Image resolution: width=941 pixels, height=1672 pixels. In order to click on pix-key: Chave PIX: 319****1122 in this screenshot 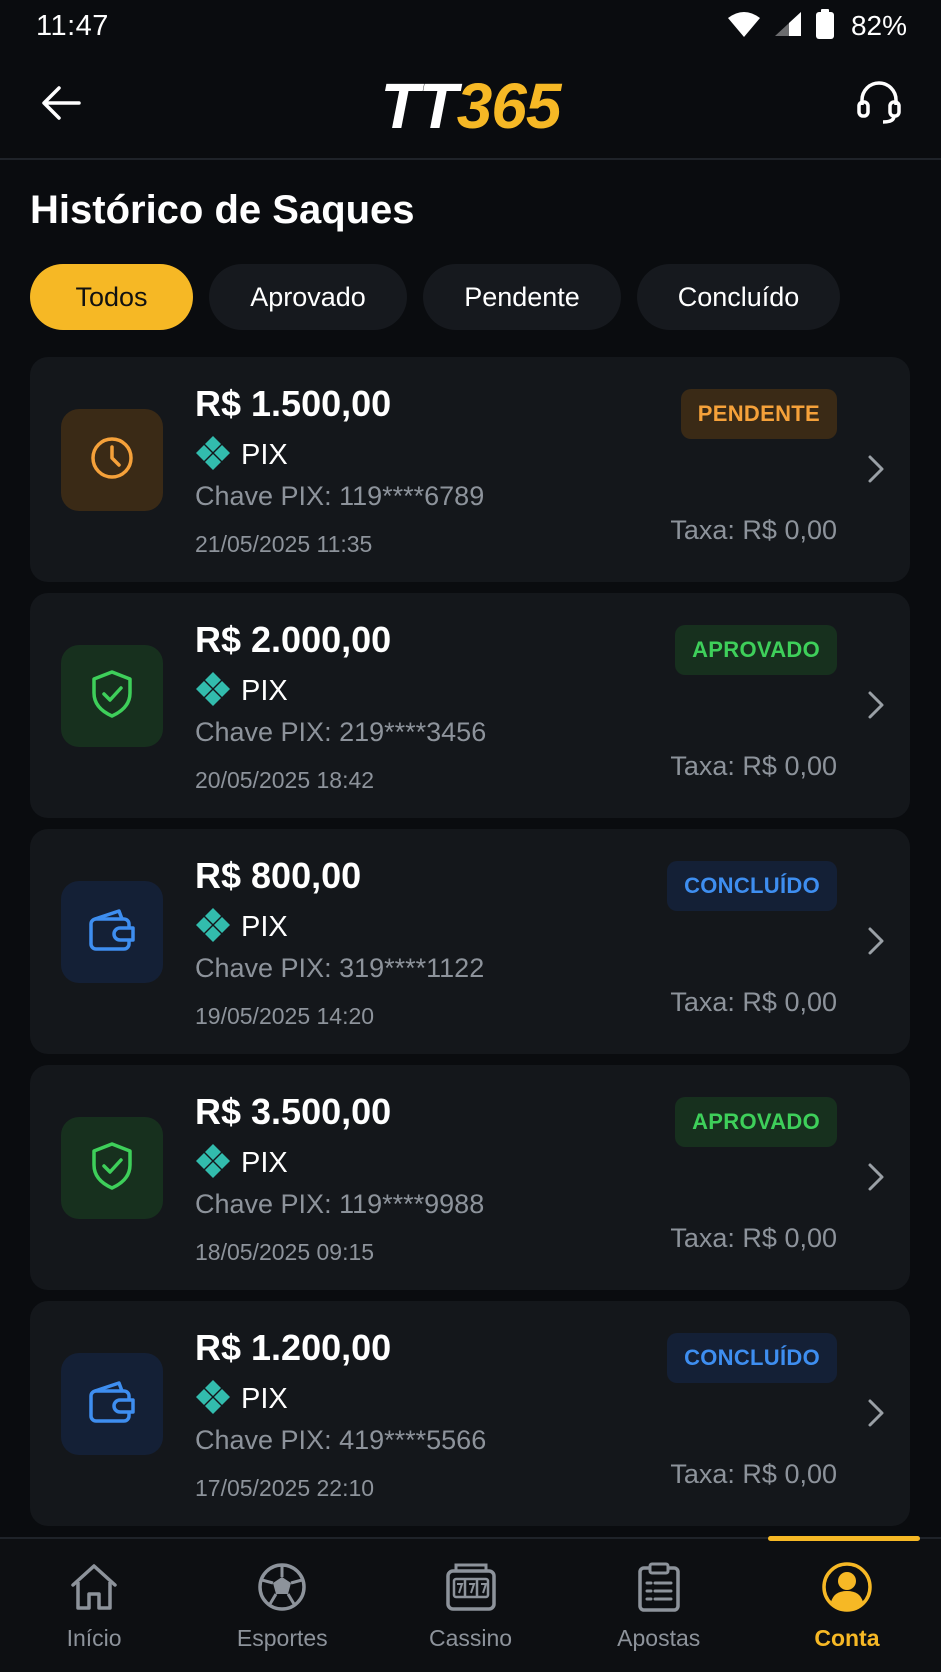, I will do `click(340, 968)`.